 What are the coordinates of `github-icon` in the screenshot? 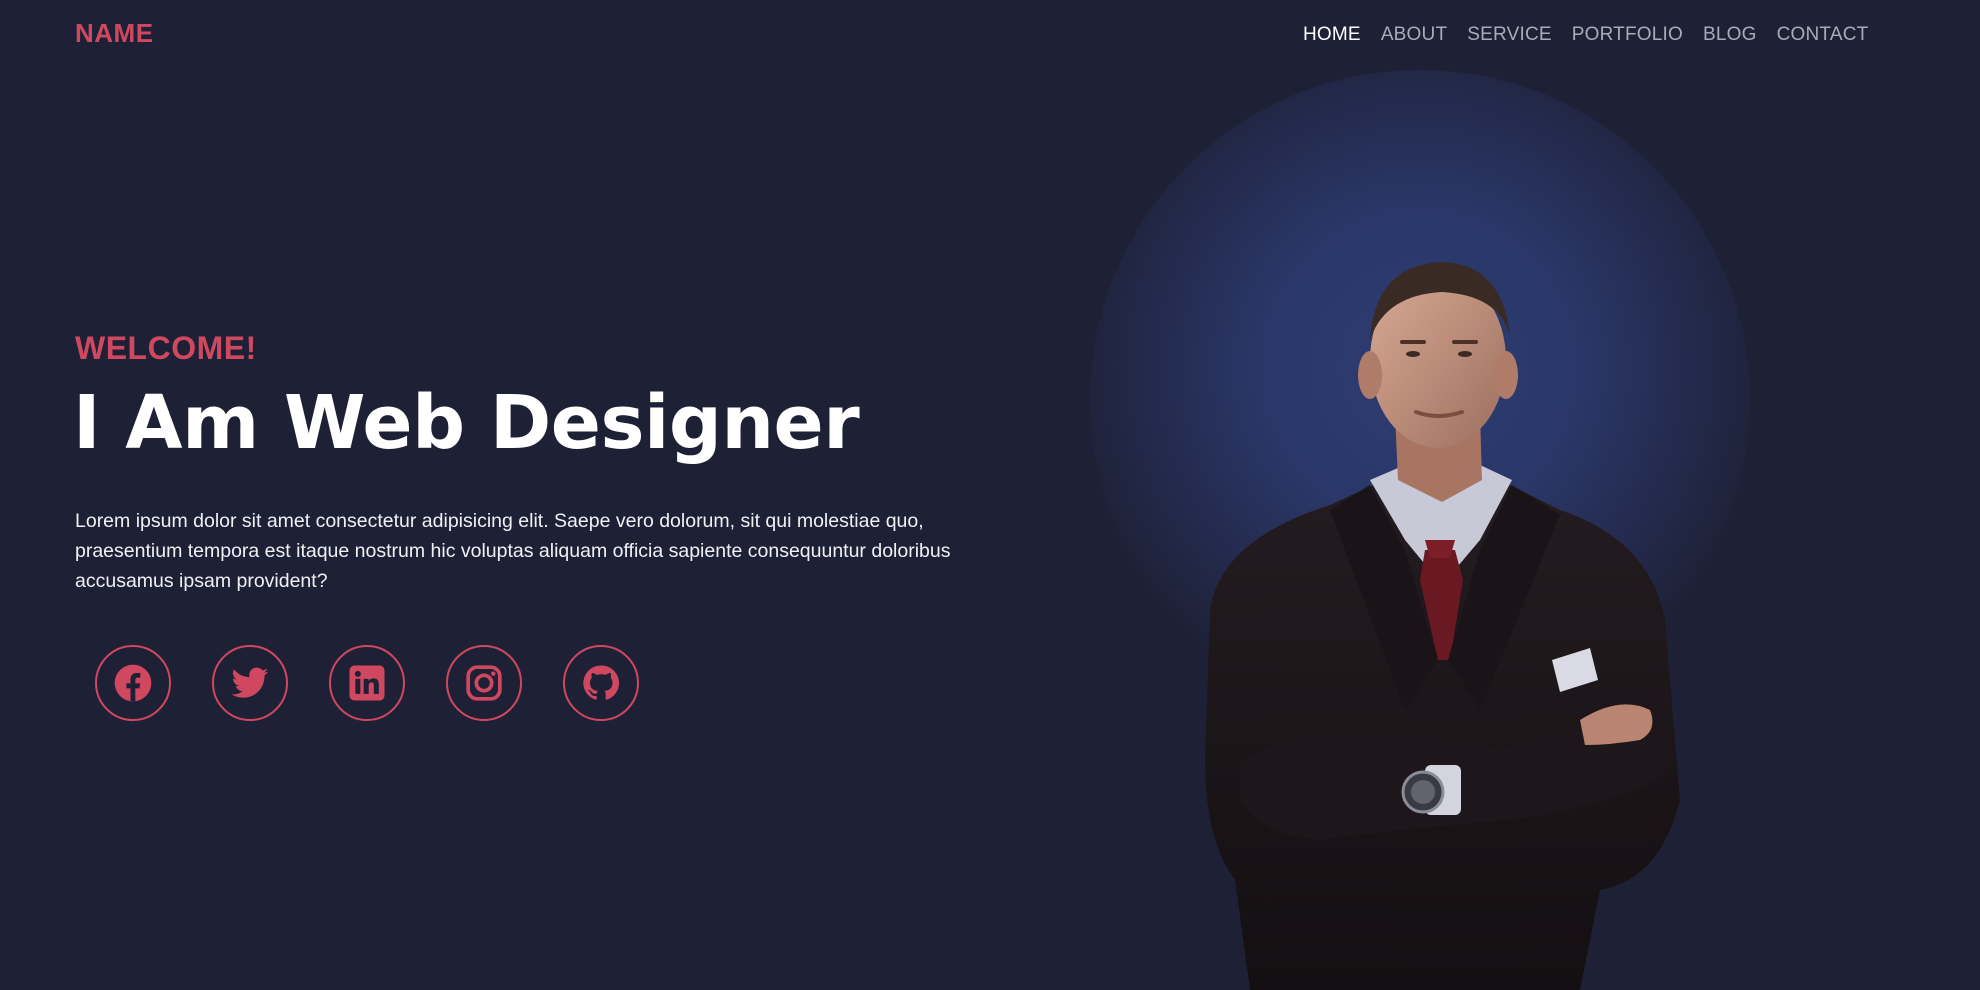 It's located at (601, 682).